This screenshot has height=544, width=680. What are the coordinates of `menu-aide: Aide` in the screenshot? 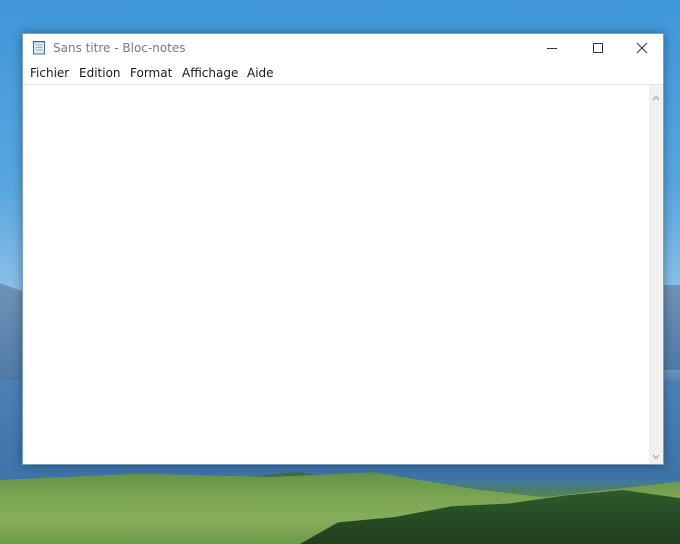 It's located at (260, 73).